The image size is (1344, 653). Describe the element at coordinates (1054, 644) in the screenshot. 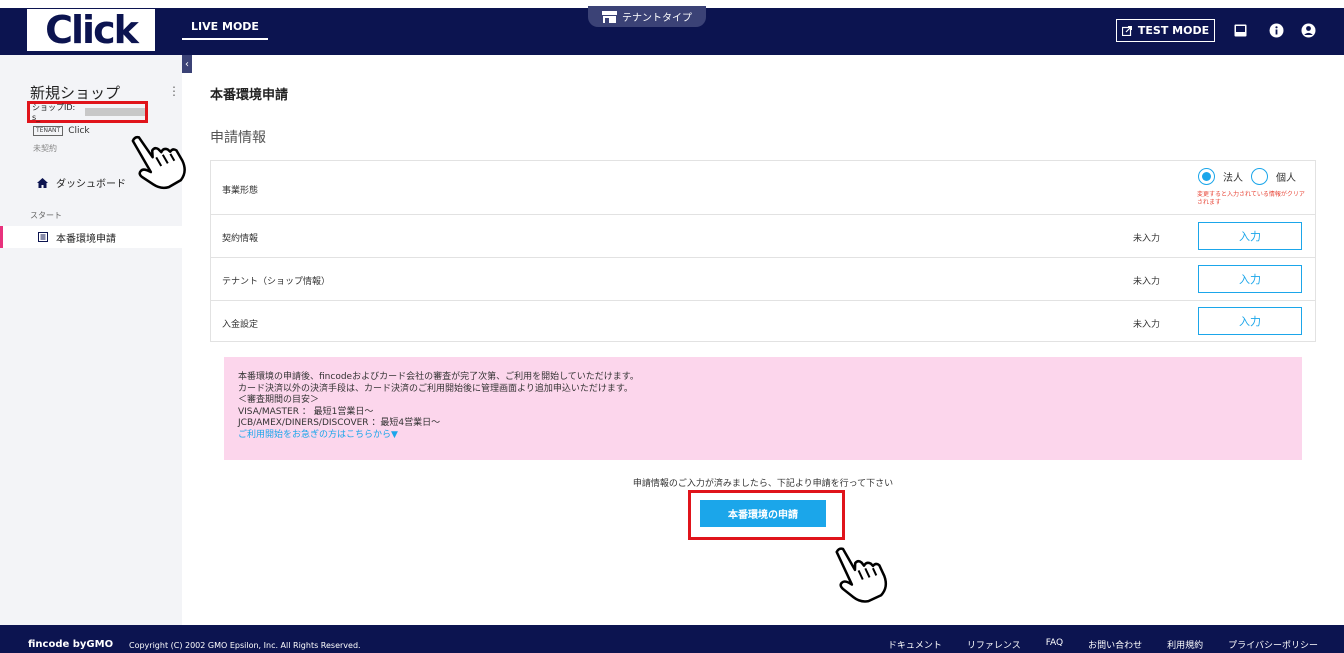

I see `footer-link-faq: FAQ` at that location.